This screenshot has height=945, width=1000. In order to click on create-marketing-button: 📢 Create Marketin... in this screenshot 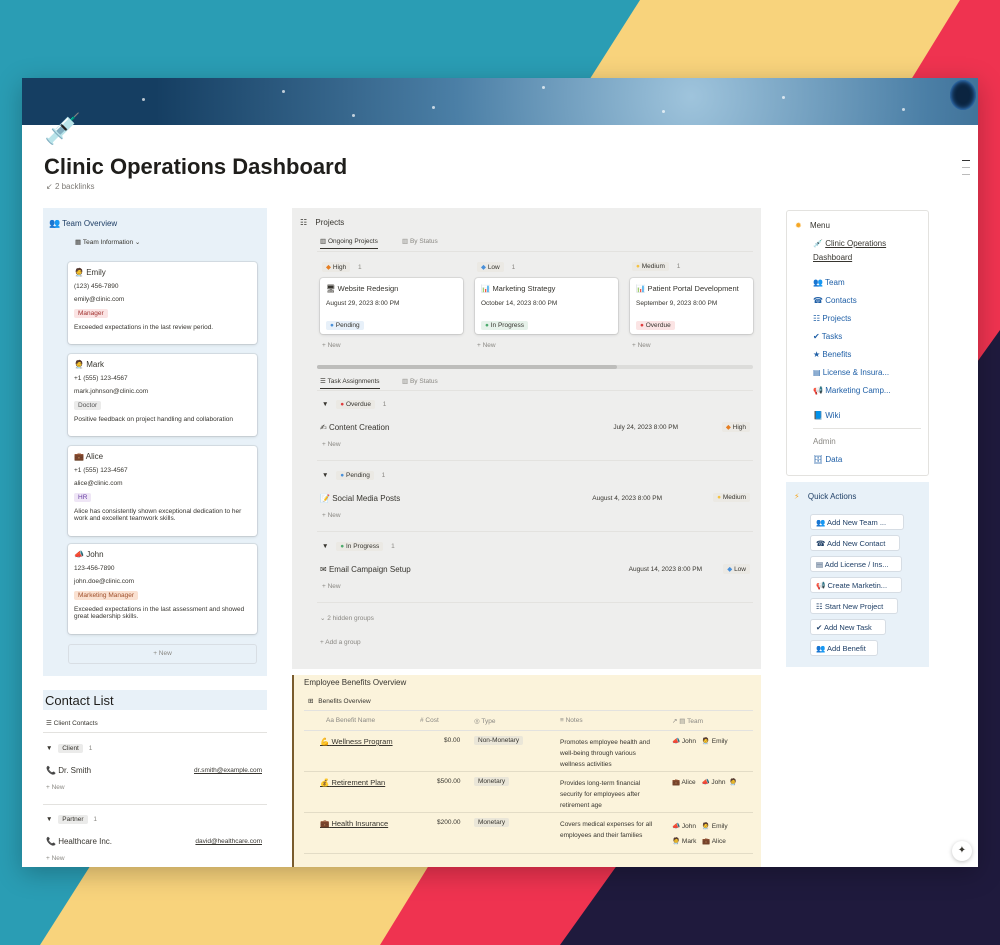, I will do `click(856, 585)`.